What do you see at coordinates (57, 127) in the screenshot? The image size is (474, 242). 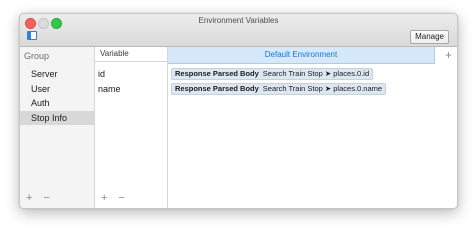 I see `group-column: Group Server User Auth Stop Info + −` at bounding box center [57, 127].